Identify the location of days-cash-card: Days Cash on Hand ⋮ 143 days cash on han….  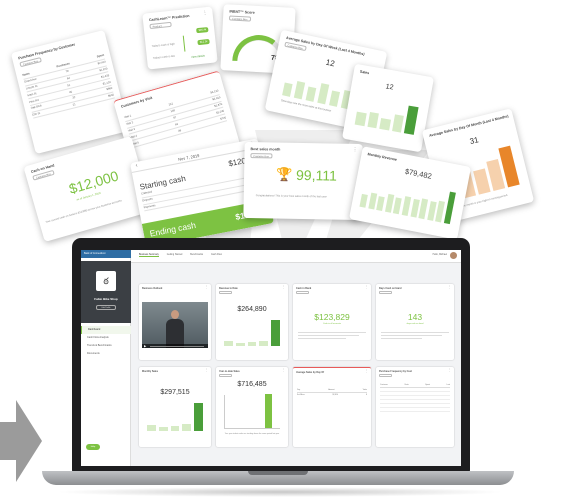
(415, 322).